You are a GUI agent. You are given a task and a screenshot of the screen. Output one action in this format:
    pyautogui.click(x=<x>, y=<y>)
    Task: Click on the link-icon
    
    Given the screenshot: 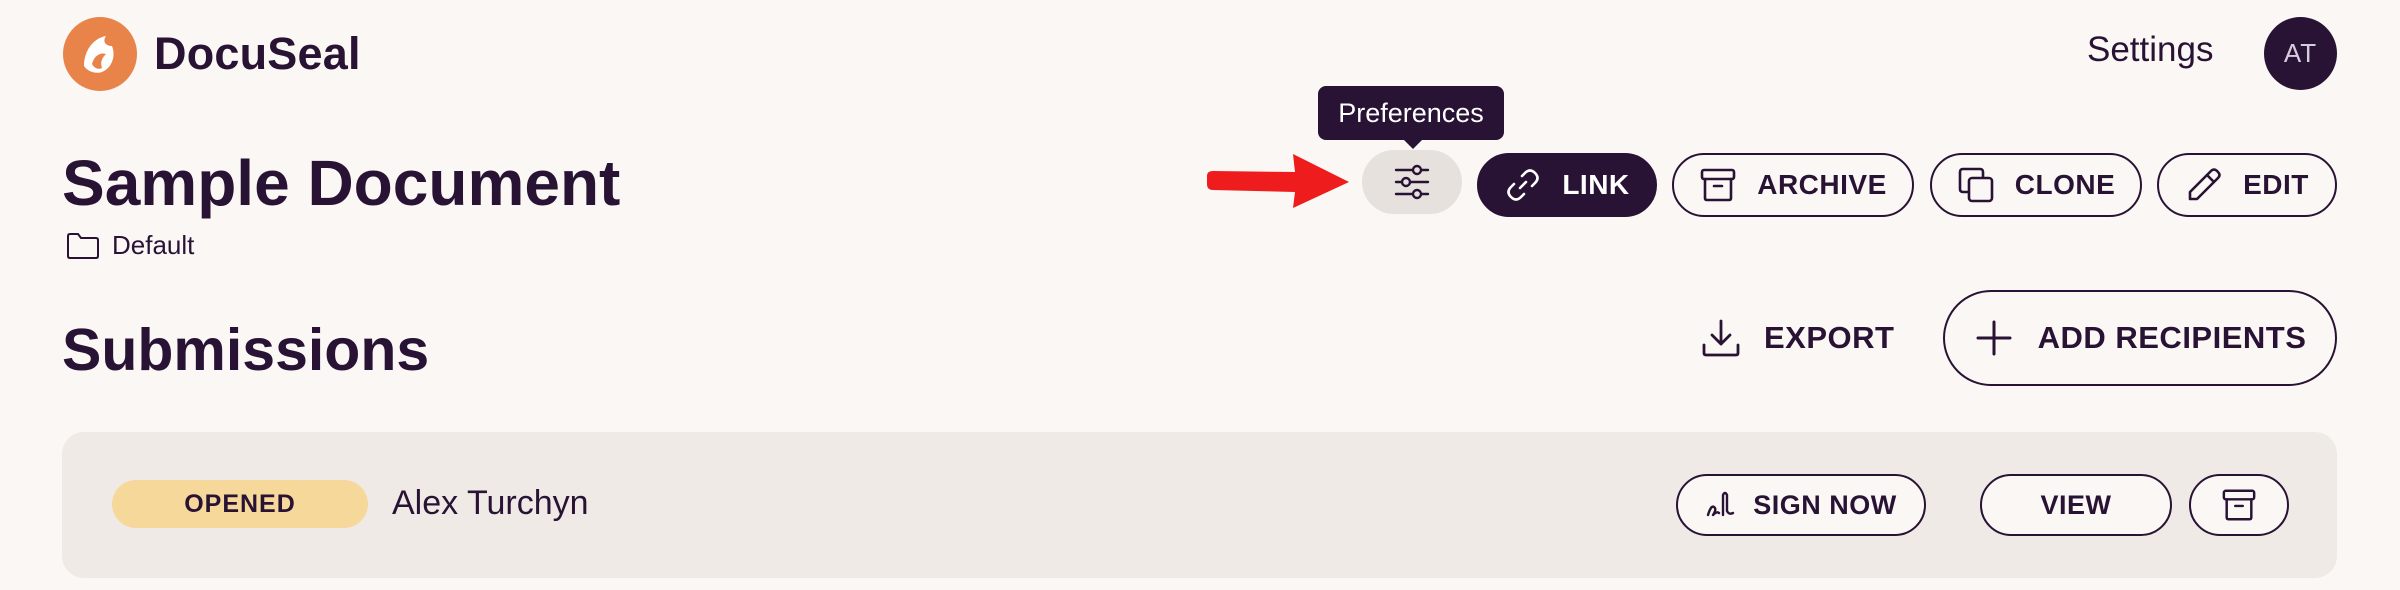 What is the action you would take?
    pyautogui.click(x=1523, y=185)
    